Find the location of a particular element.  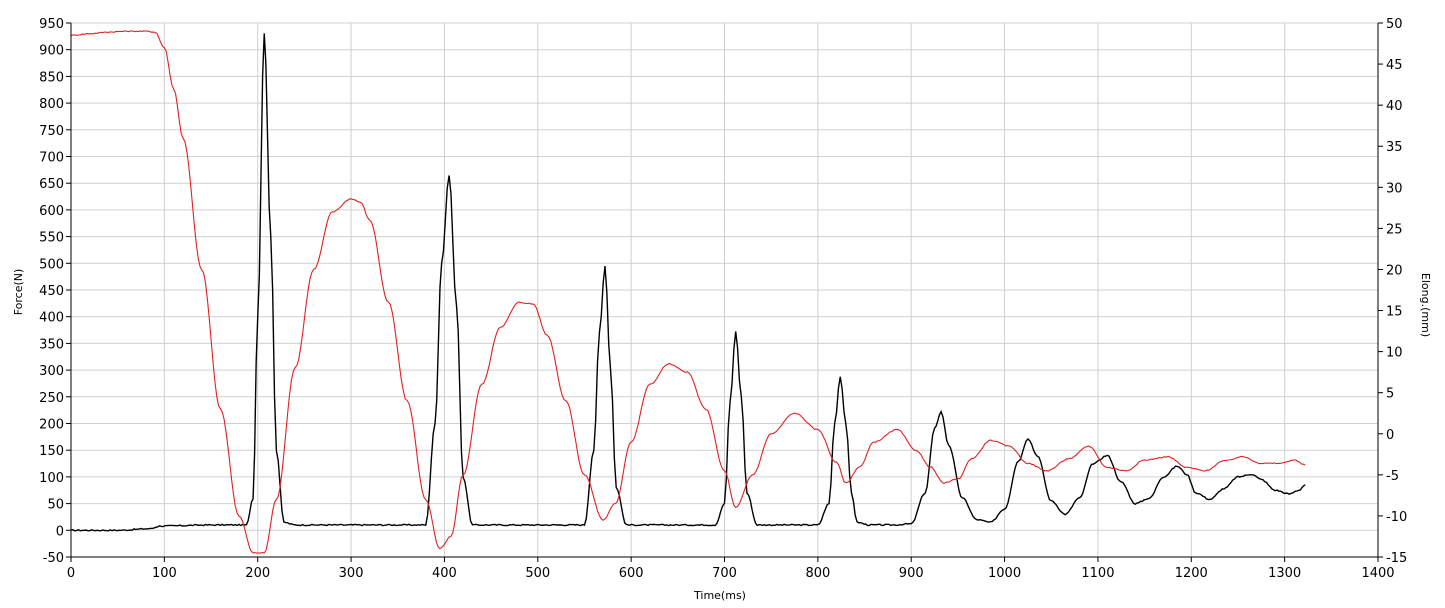

y-right-tick-label: 25 is located at coordinates (1394, 229).